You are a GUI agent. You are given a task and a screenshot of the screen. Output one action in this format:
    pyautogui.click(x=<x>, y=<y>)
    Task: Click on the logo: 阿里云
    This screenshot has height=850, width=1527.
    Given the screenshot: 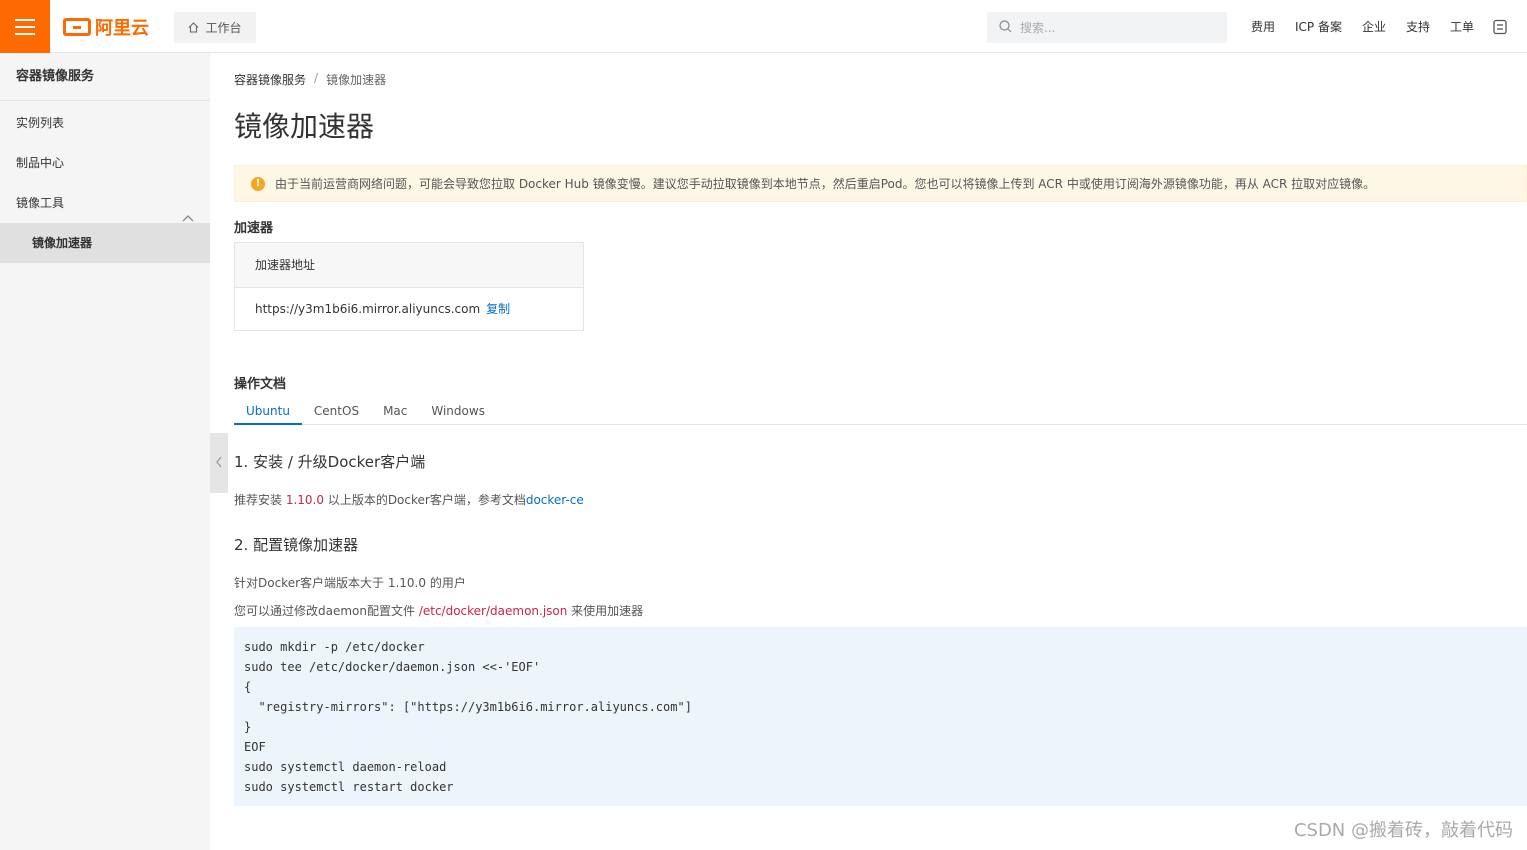 What is the action you would take?
    pyautogui.click(x=106, y=27)
    